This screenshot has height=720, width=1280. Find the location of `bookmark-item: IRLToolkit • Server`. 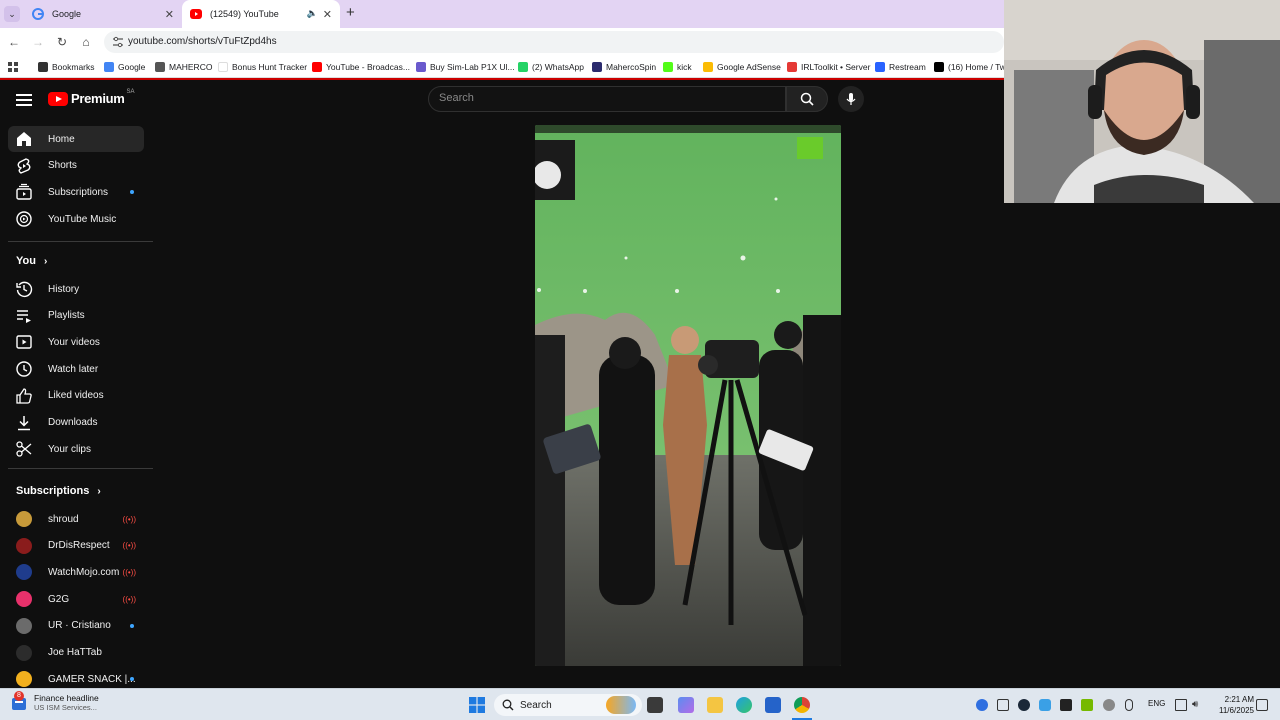

bookmark-item: IRLToolkit • Server is located at coordinates (828, 67).